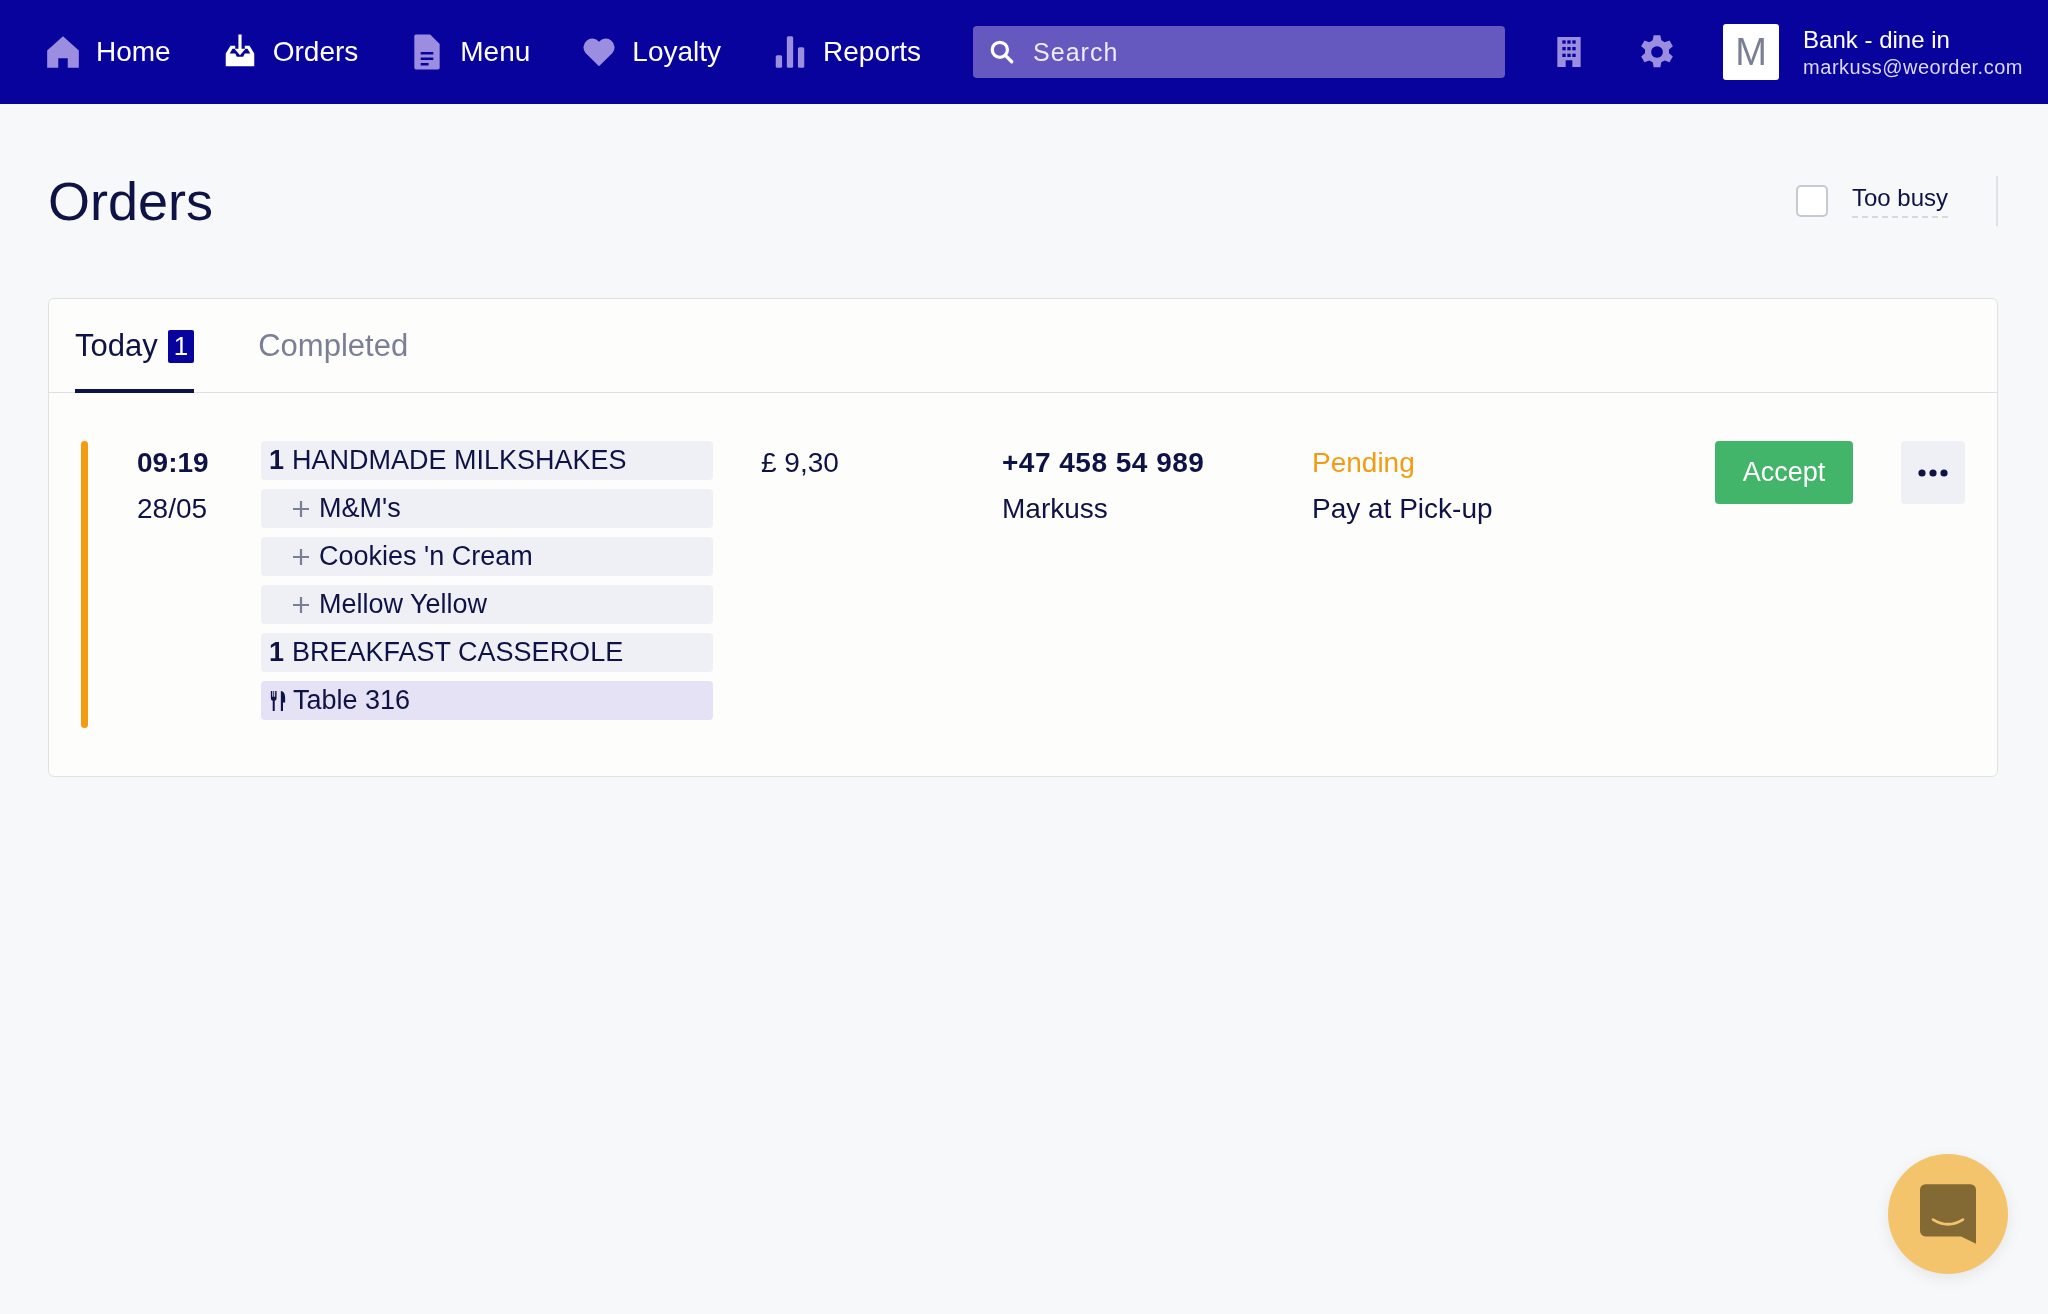  What do you see at coordinates (1104, 463) in the screenshot?
I see `customer-phone: +47 458 54 989` at bounding box center [1104, 463].